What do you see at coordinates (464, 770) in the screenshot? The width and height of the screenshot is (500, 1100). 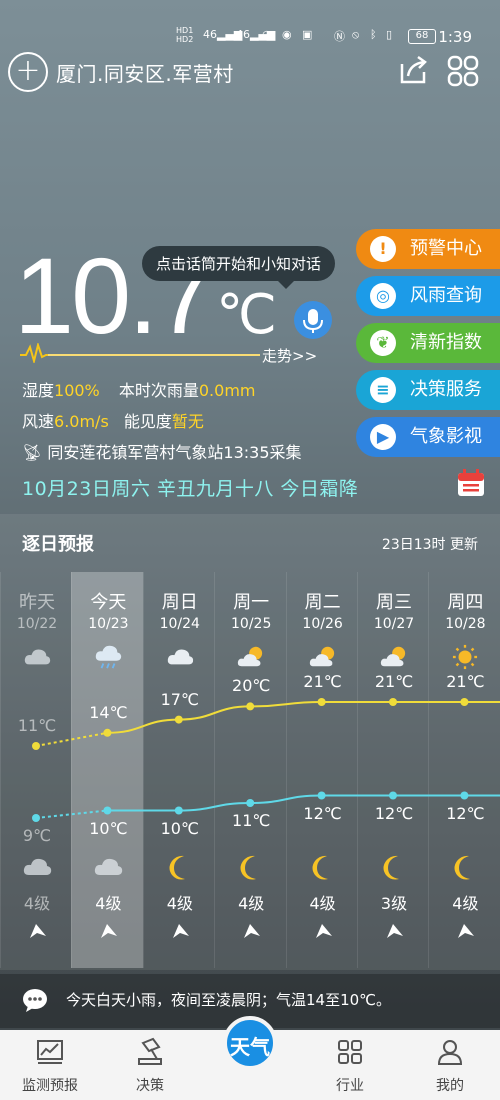 I see `forecast-day-column: 周四 10/28 21℃ 12℃ 4级` at bounding box center [464, 770].